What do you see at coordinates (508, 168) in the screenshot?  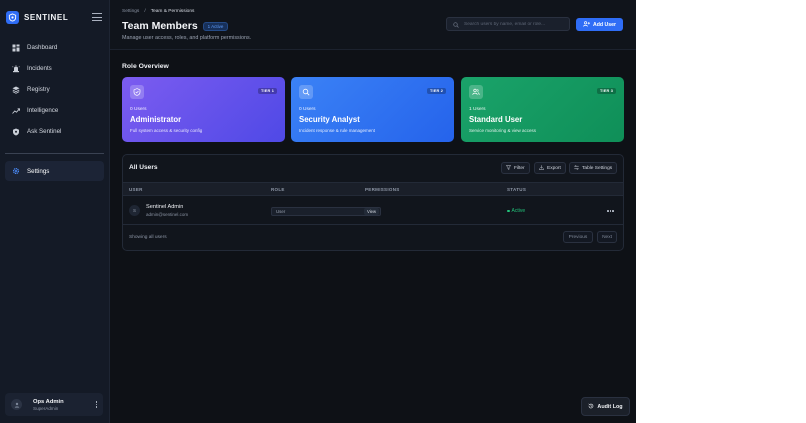 I see `filter-icon` at bounding box center [508, 168].